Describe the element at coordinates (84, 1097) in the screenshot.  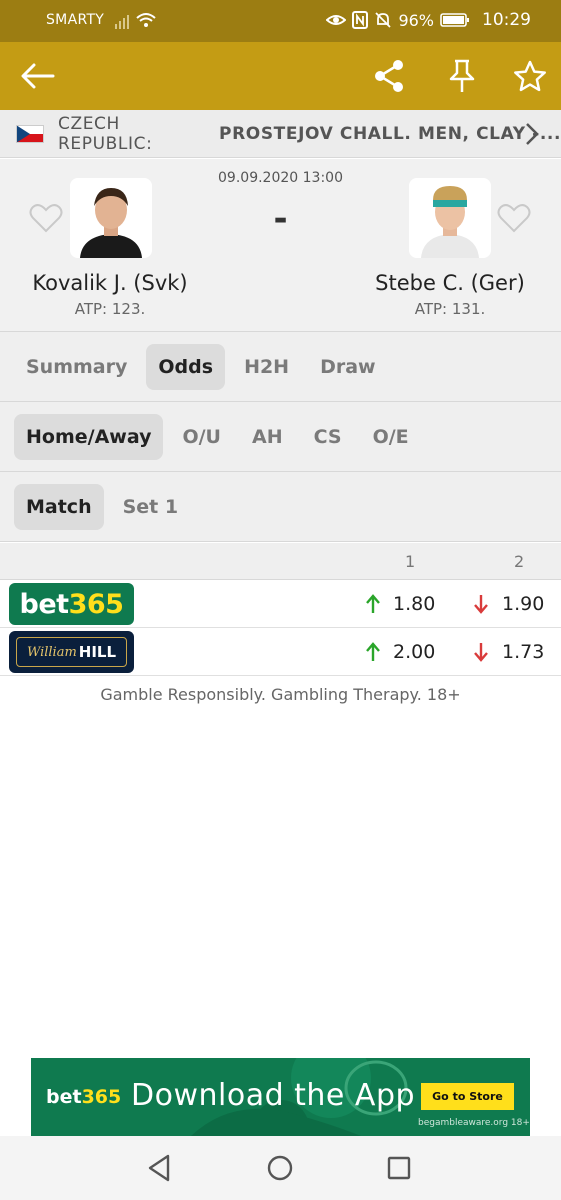
I see `banner-brand: bet365` at that location.